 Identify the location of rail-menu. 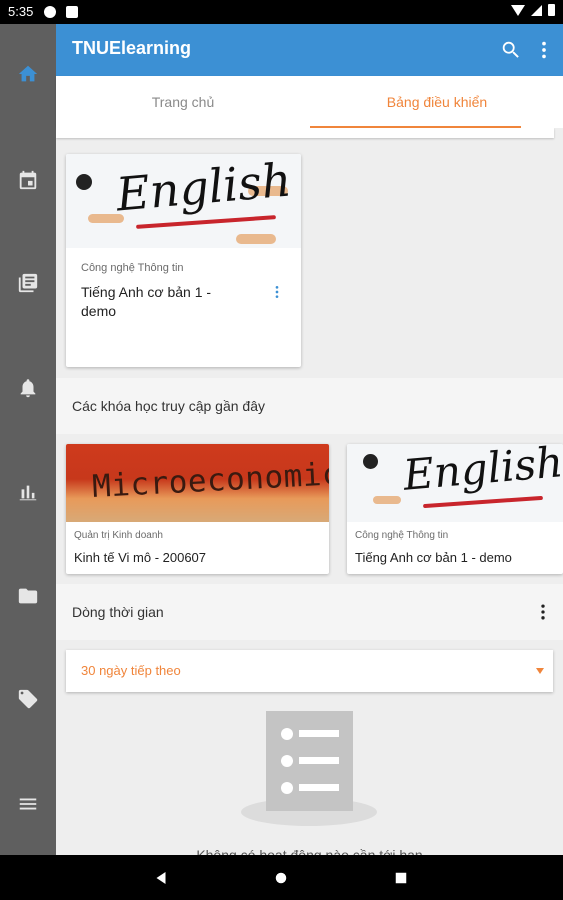
(28, 804).